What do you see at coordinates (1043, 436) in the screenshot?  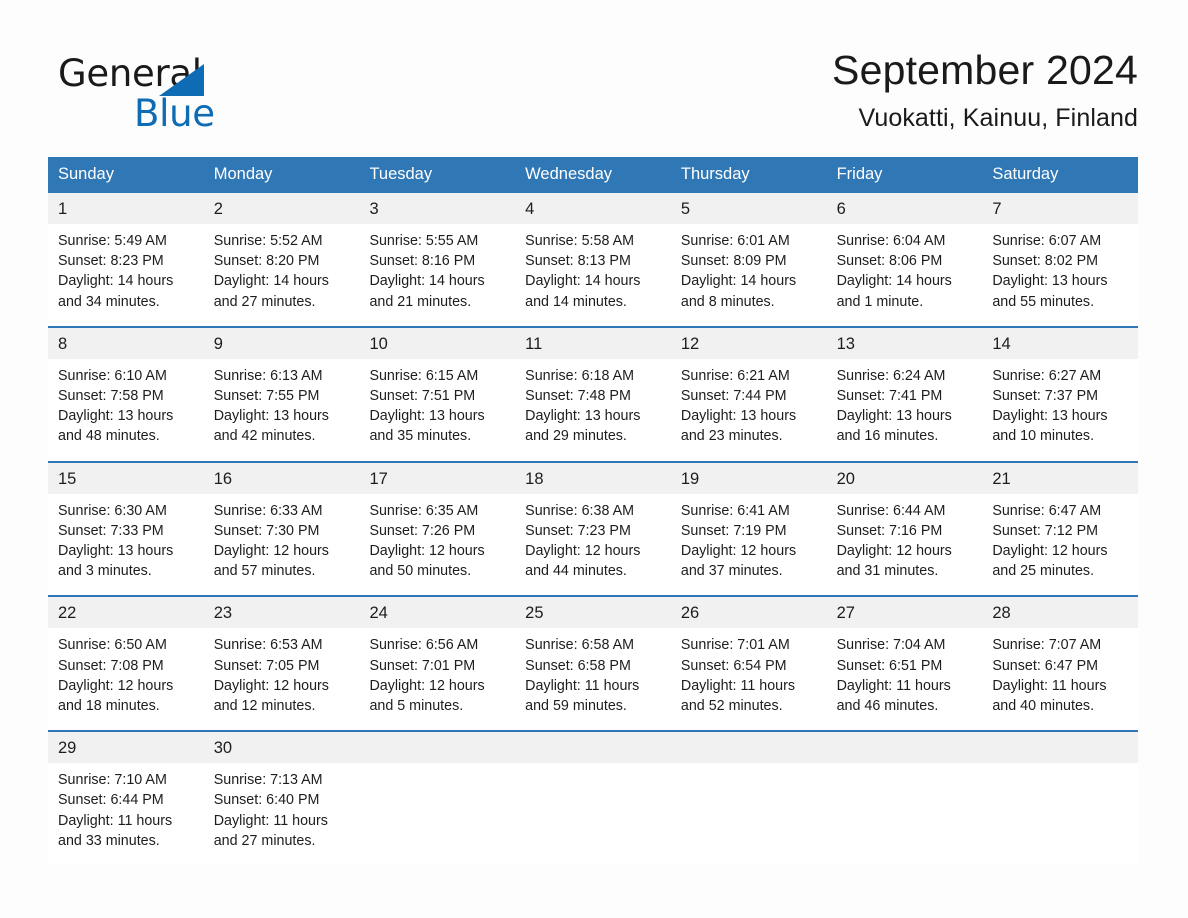 I see `daylight-2-text: and 10 minutes.` at bounding box center [1043, 436].